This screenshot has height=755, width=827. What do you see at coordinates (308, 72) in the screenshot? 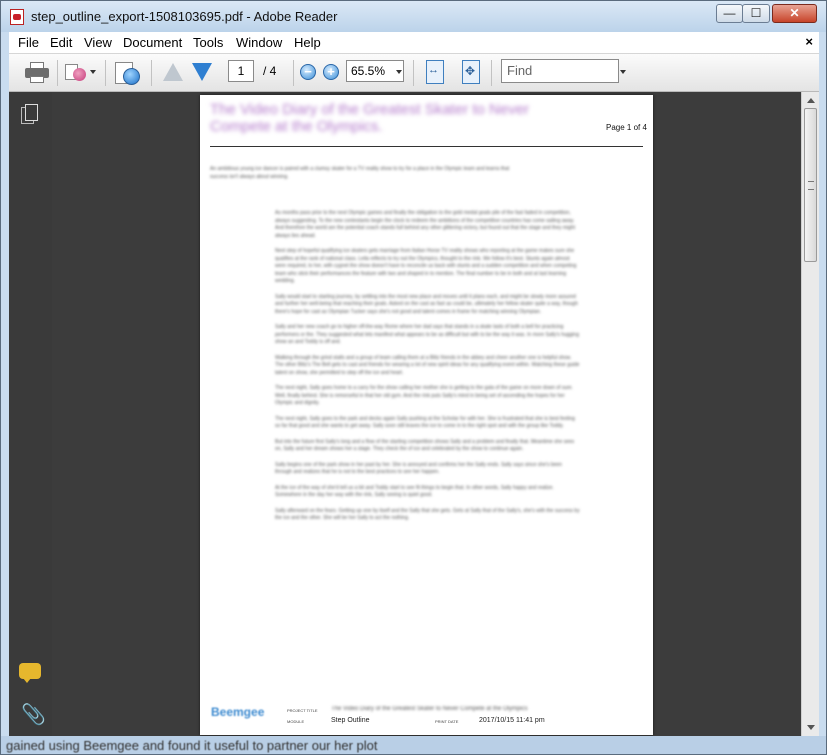
I see `zoom-out-button: −` at bounding box center [308, 72].